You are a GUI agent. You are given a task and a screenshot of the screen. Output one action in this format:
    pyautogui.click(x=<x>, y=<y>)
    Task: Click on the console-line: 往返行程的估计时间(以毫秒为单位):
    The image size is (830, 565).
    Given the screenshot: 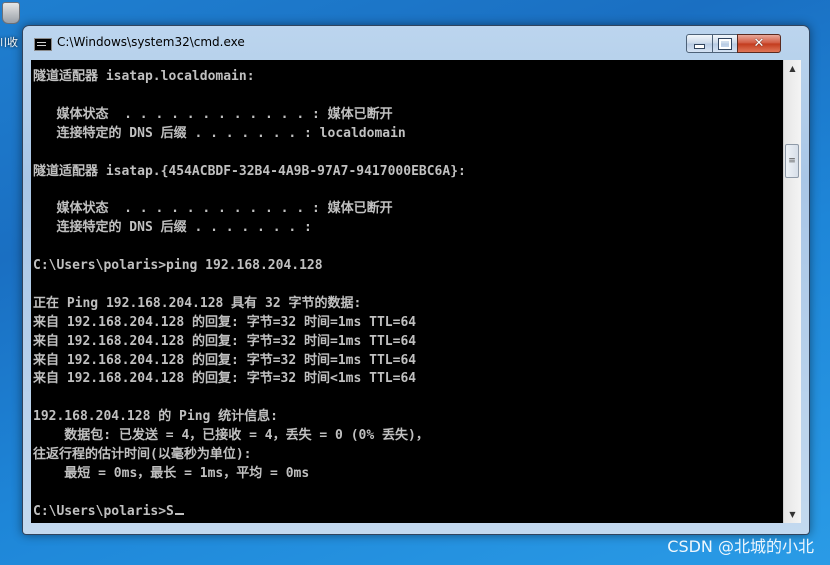 What is the action you would take?
    pyautogui.click(x=142, y=455)
    